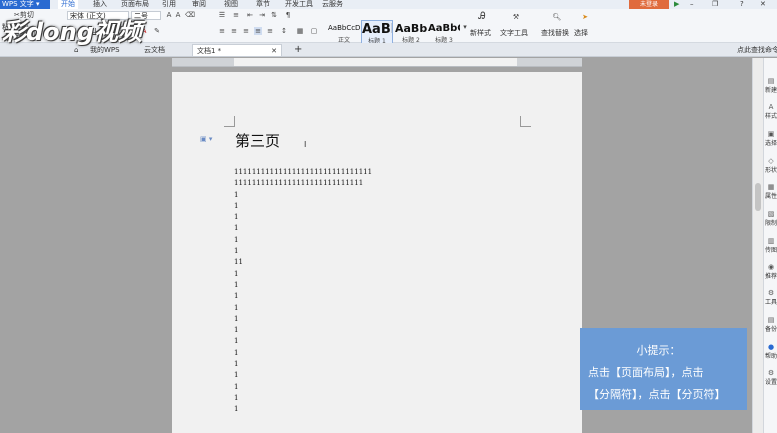  Describe the element at coordinates (298, 50) in the screenshot. I see `new-tab-button: +` at that location.